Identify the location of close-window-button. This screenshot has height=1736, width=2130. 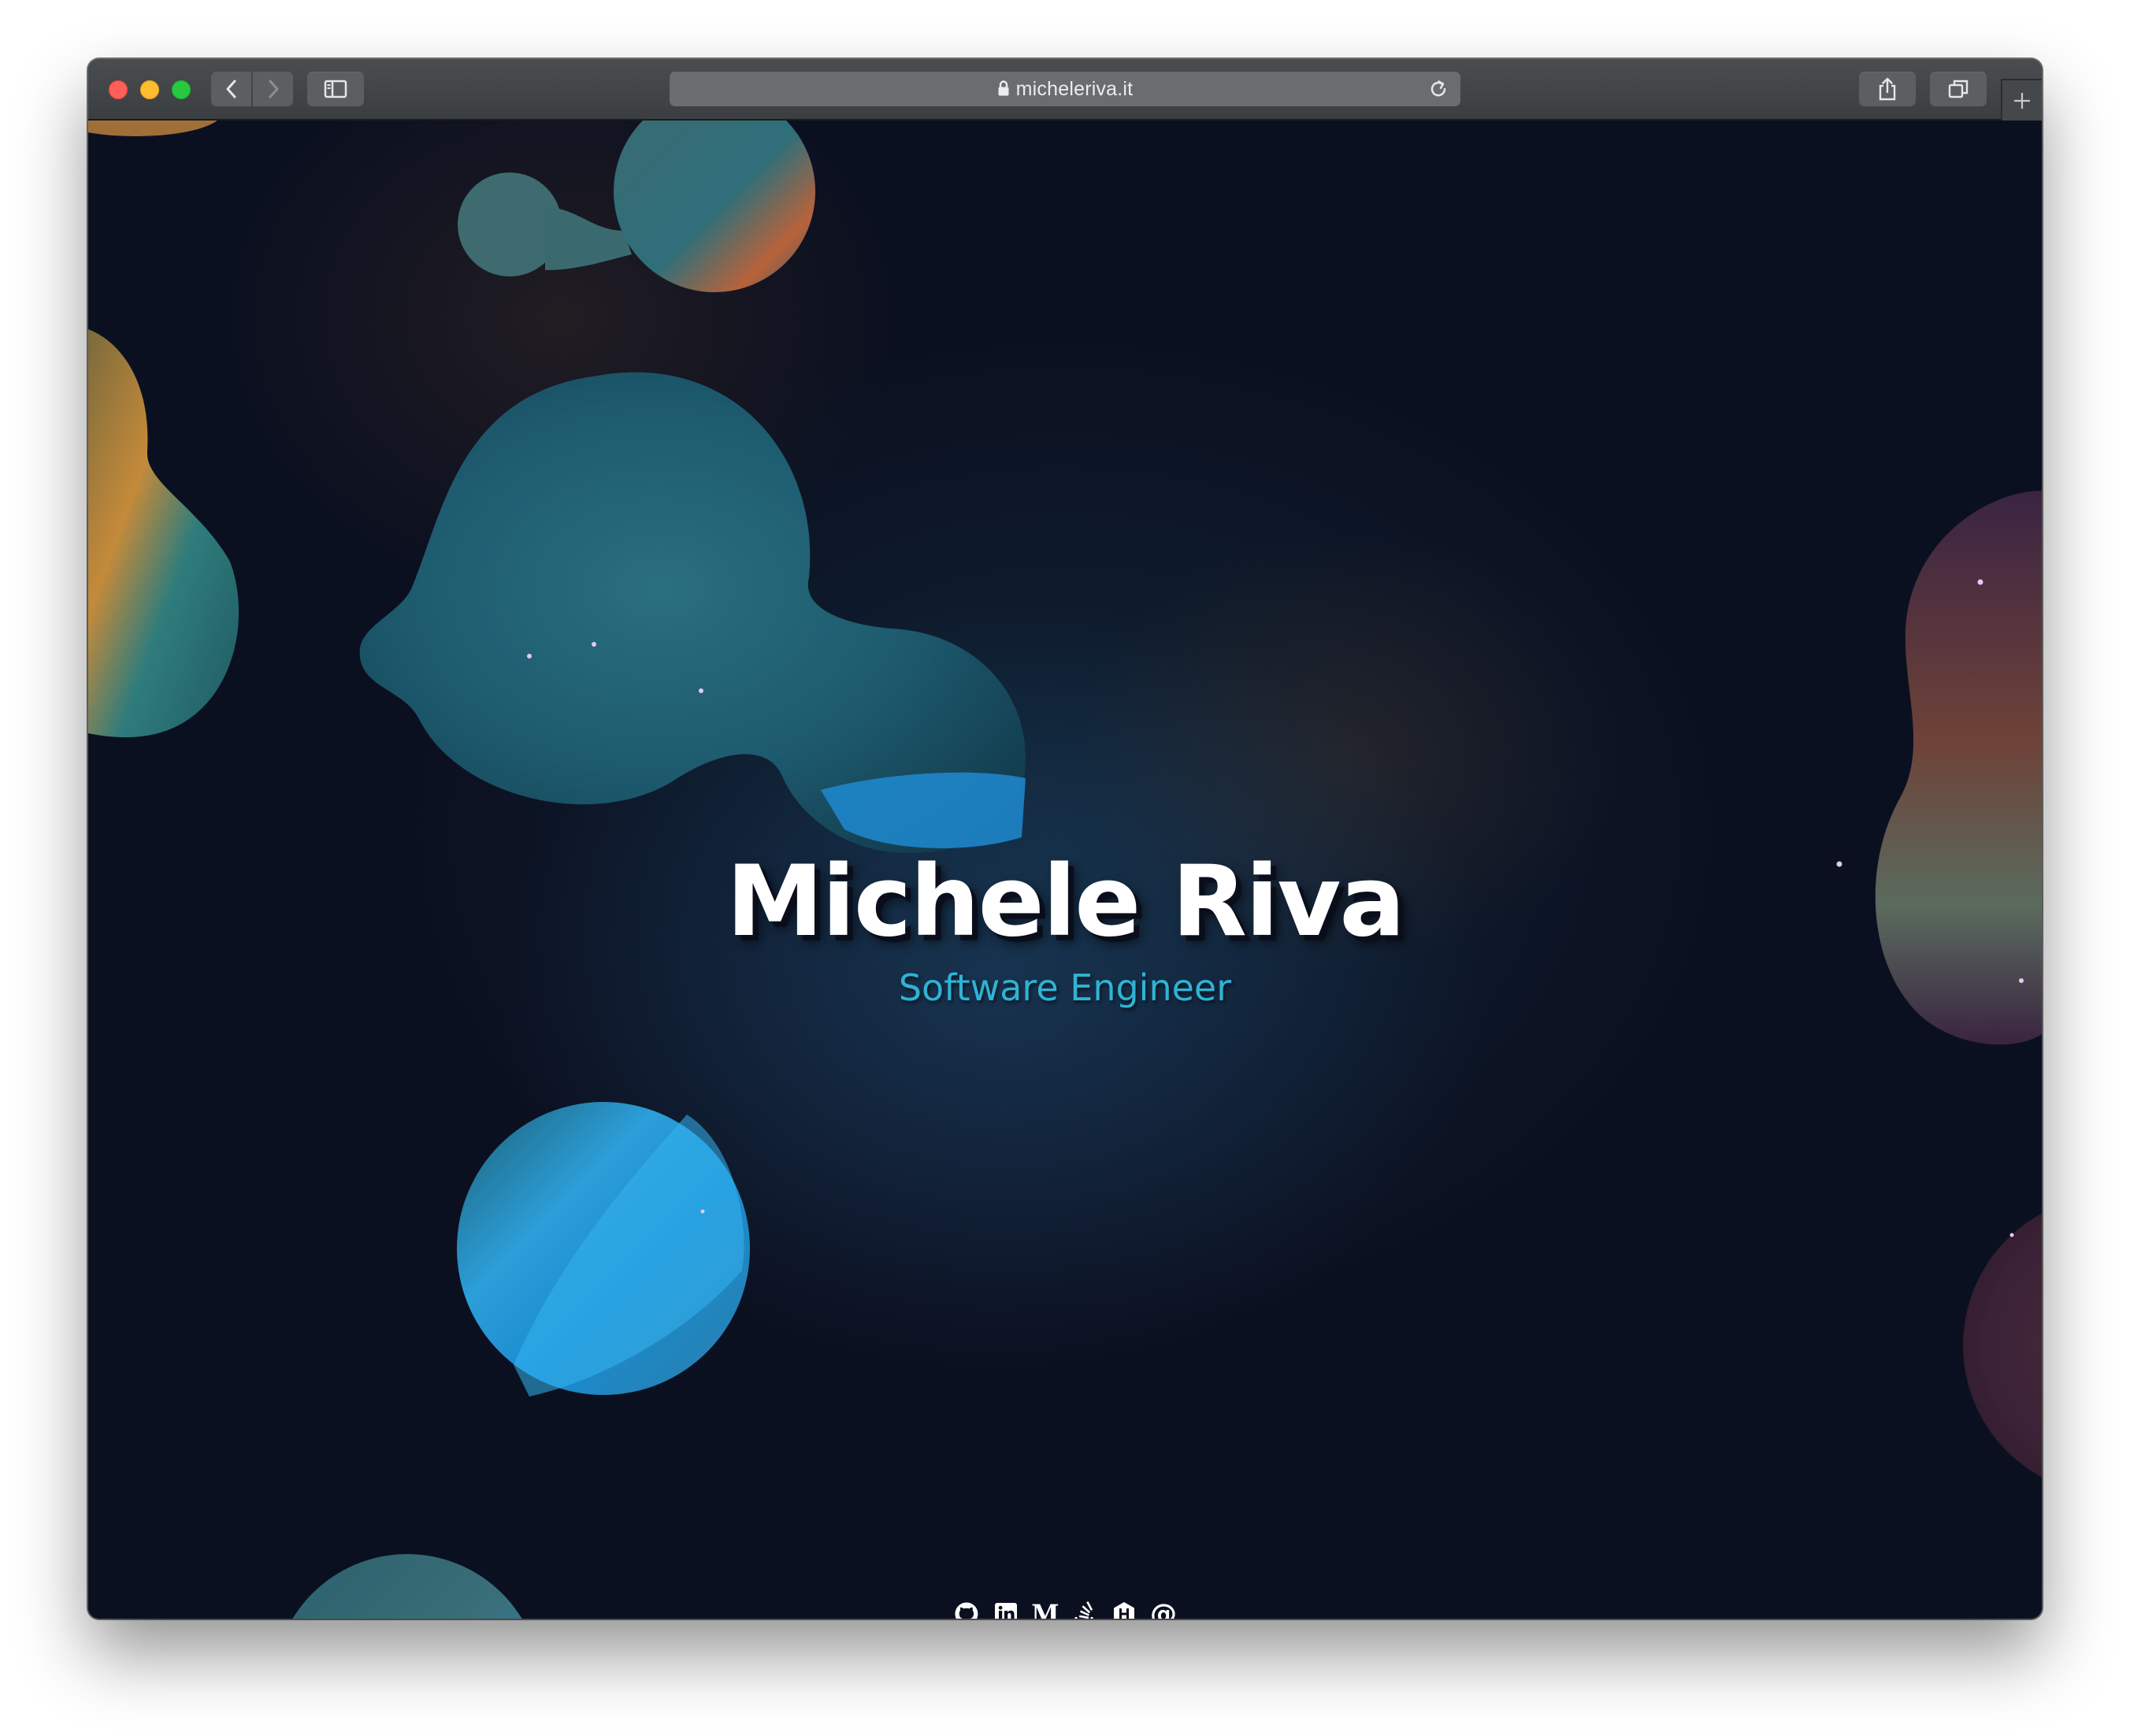
(118, 89).